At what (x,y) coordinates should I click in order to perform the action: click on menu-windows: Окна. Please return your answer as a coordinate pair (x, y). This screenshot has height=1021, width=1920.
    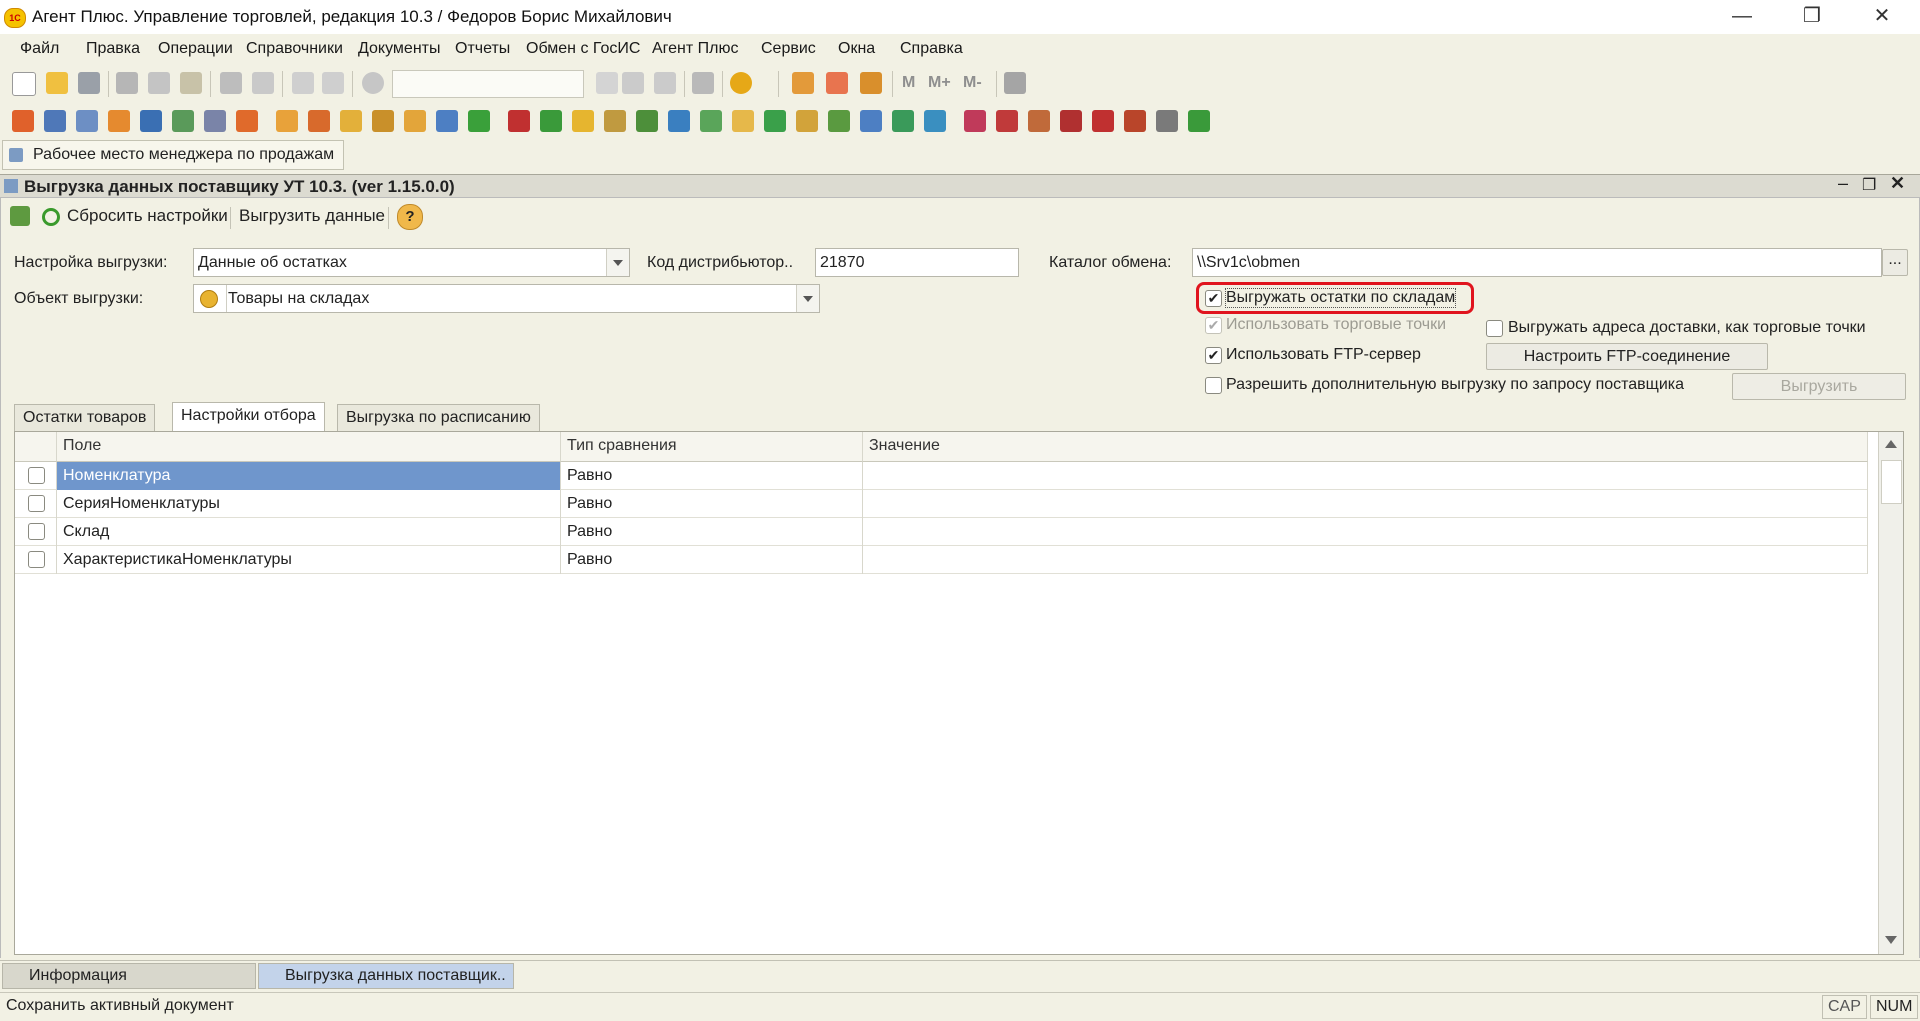
    Looking at the image, I should click on (856, 49).